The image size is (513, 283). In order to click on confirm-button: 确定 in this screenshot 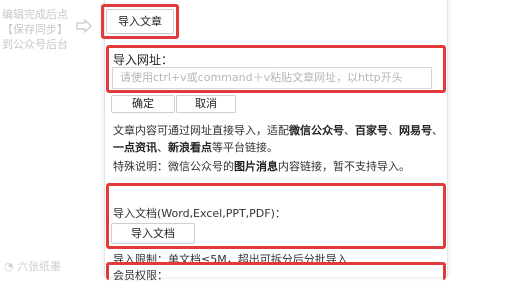, I will do `click(143, 104)`.